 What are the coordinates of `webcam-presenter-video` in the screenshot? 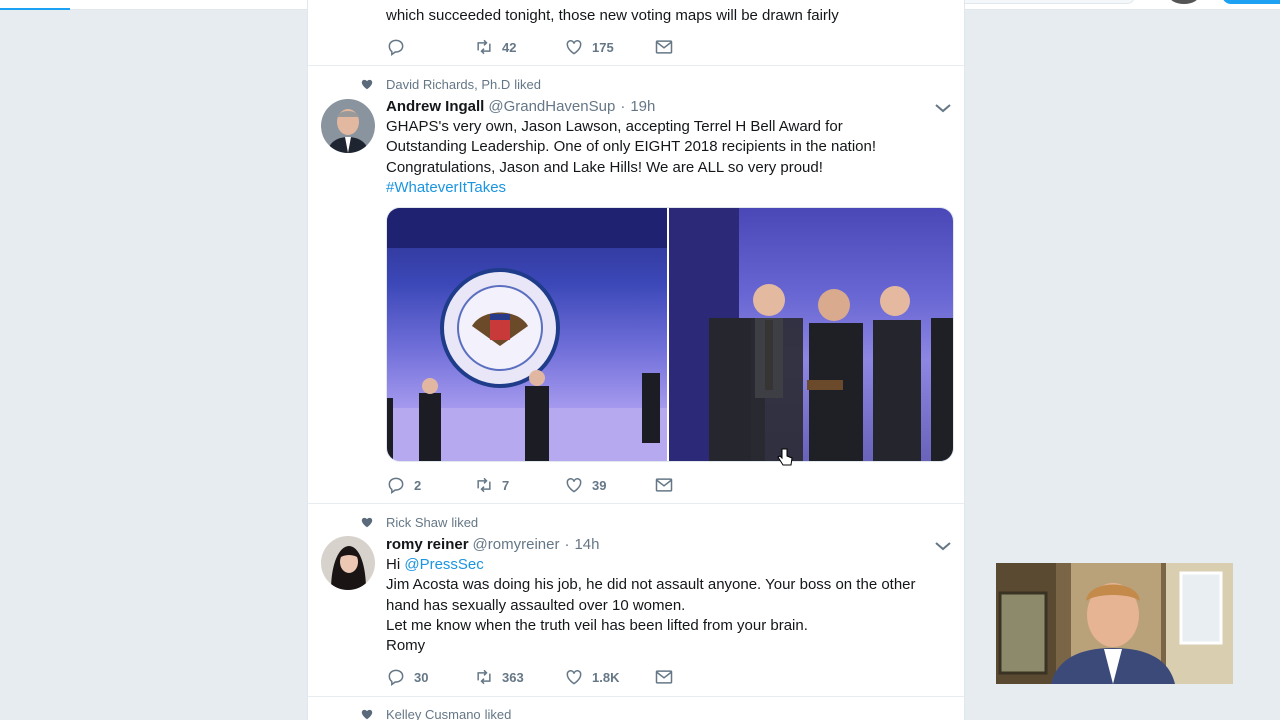 It's located at (1114, 623).